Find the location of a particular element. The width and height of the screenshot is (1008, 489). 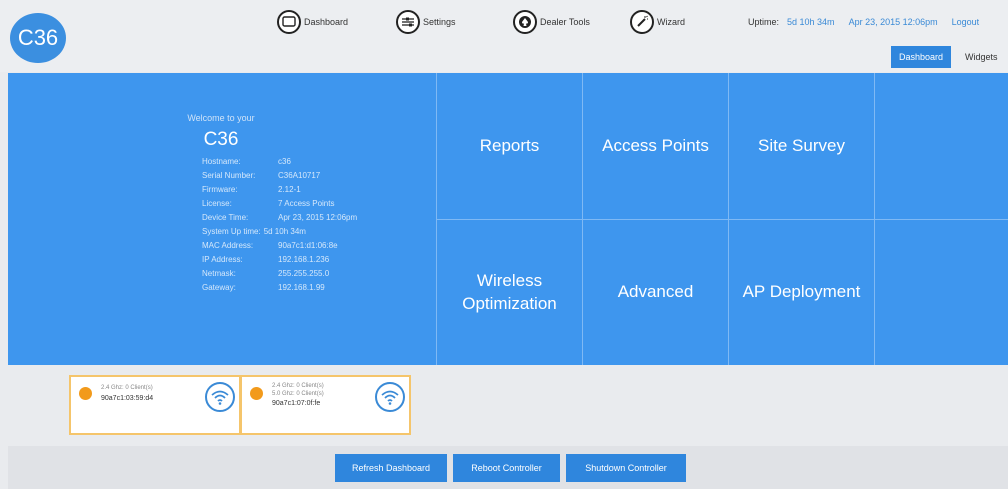

uptime-label: Uptime: is located at coordinates (764, 22).